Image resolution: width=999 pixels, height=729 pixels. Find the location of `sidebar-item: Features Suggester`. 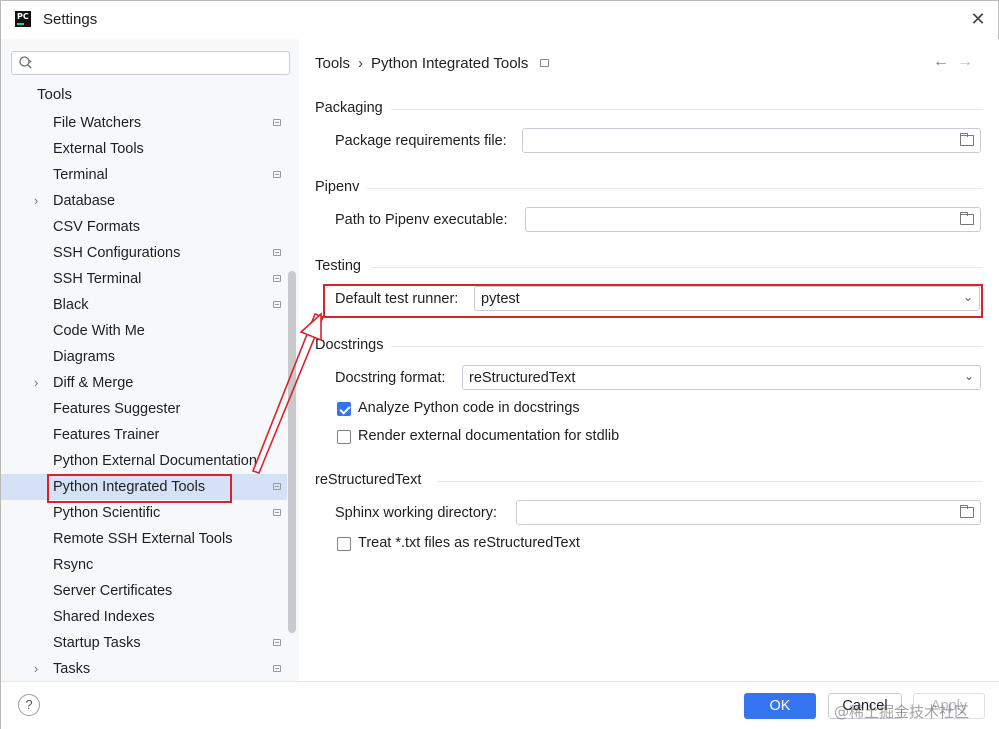

sidebar-item: Features Suggester is located at coordinates (144, 409).